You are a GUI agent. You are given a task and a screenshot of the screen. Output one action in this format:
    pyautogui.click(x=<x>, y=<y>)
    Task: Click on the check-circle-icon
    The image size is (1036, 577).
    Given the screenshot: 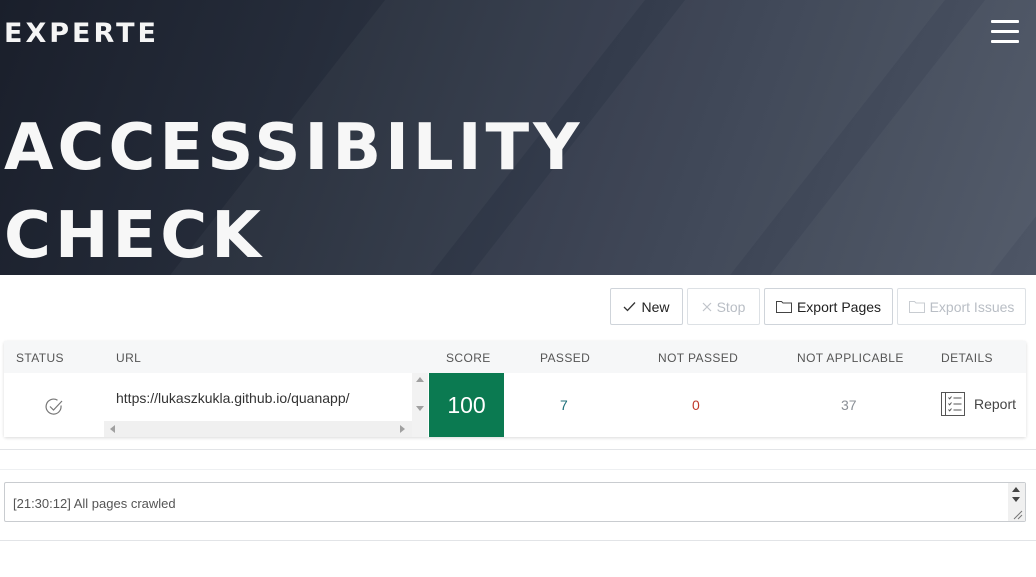 What is the action you would take?
    pyautogui.click(x=54, y=406)
    